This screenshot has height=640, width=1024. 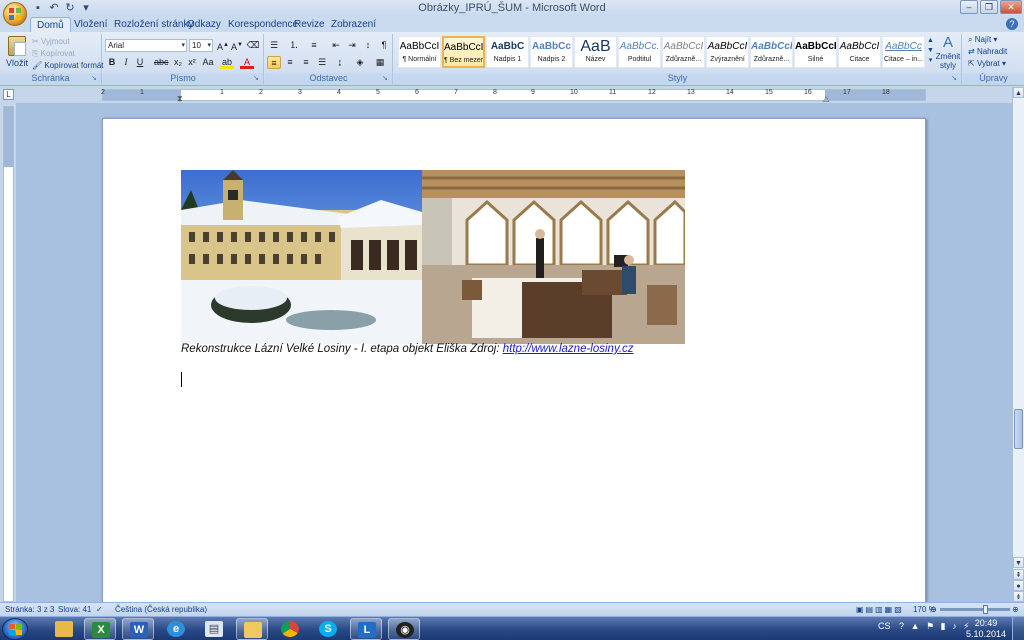 I want to click on paste-button: Vložit, so click(x=17, y=54).